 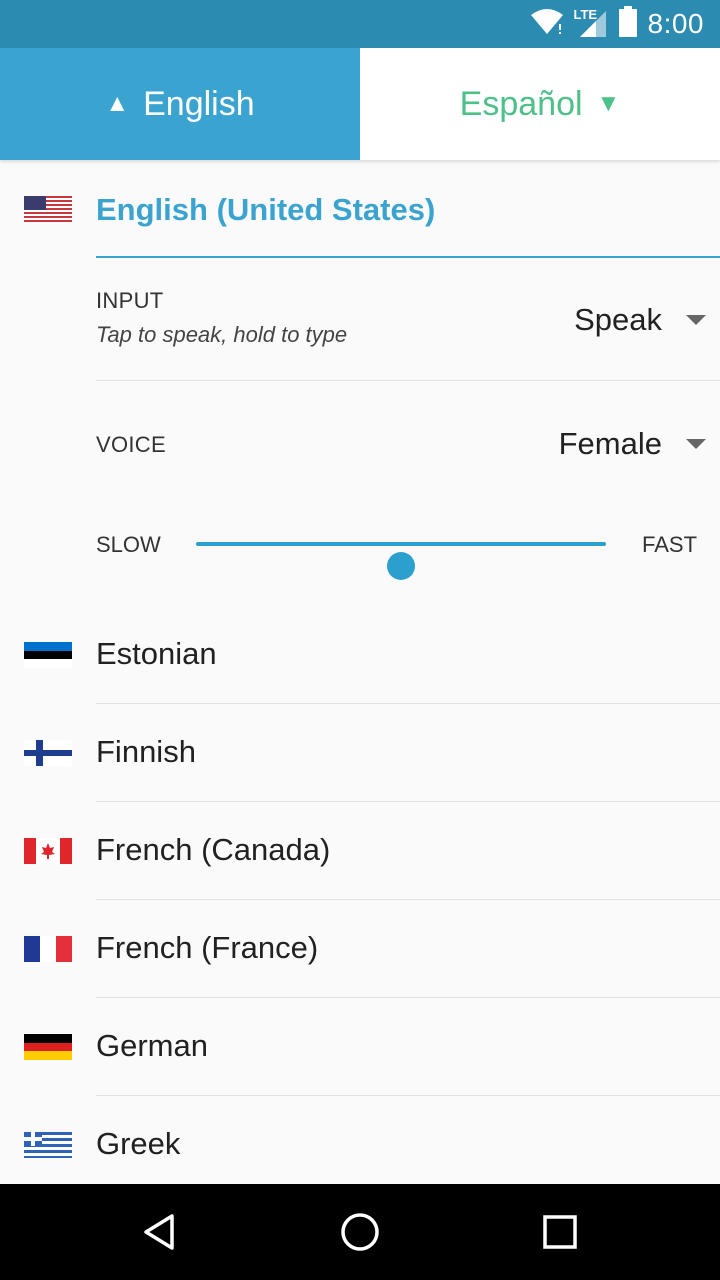 I want to click on language-name: Finnish, so click(x=146, y=751).